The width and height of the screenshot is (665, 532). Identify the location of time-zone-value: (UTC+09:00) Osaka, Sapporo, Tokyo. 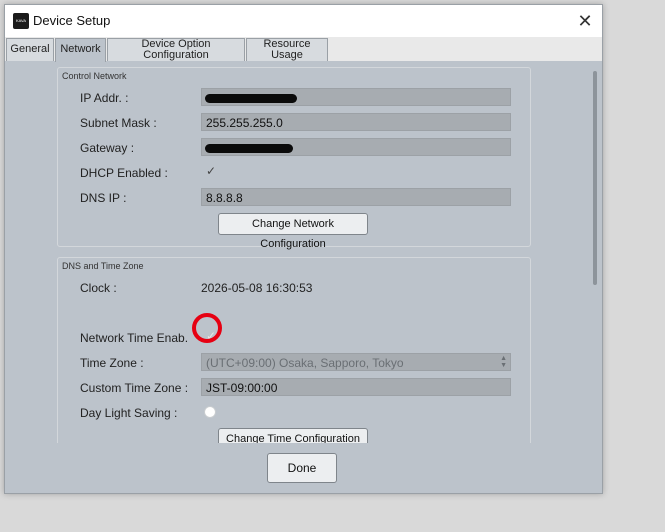
(305, 363).